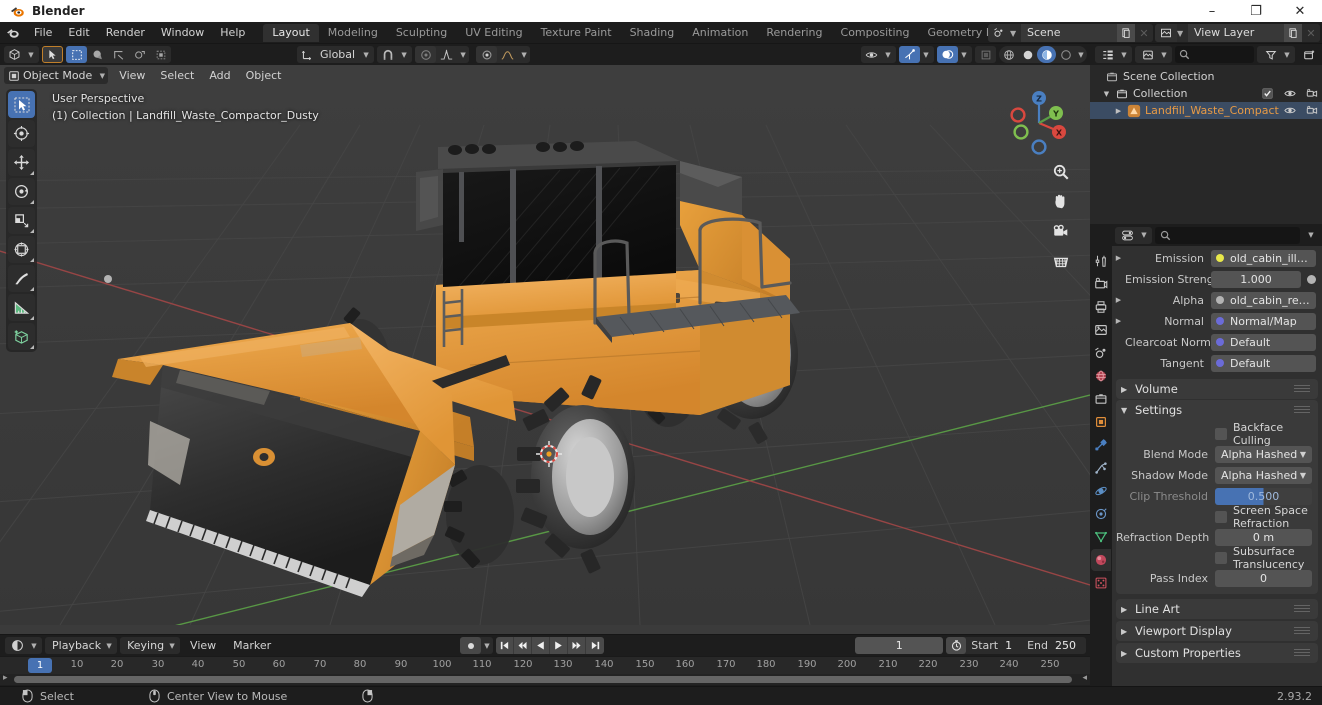  I want to click on view-layer-tab, so click(1101, 330).